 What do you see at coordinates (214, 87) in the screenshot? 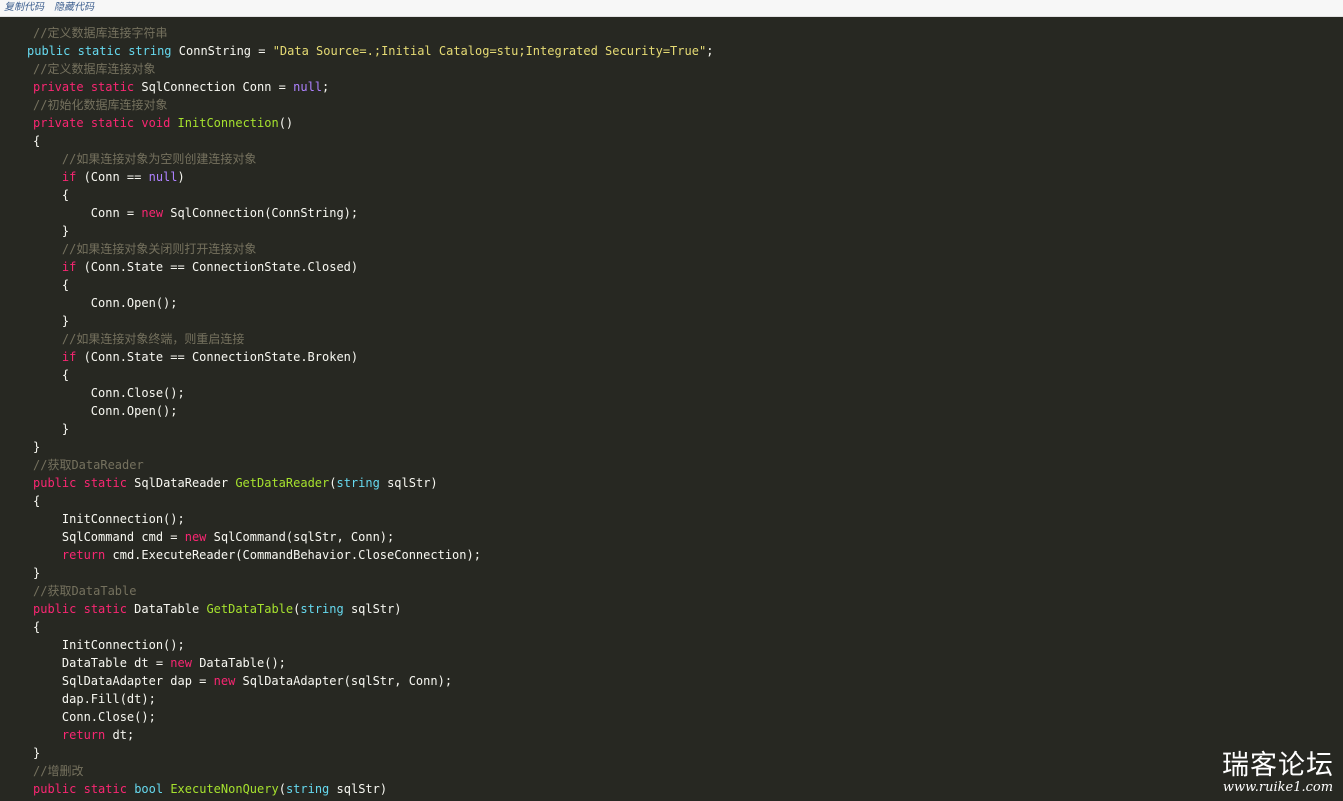
I see `code-token: SqlConnection Conn =` at bounding box center [214, 87].